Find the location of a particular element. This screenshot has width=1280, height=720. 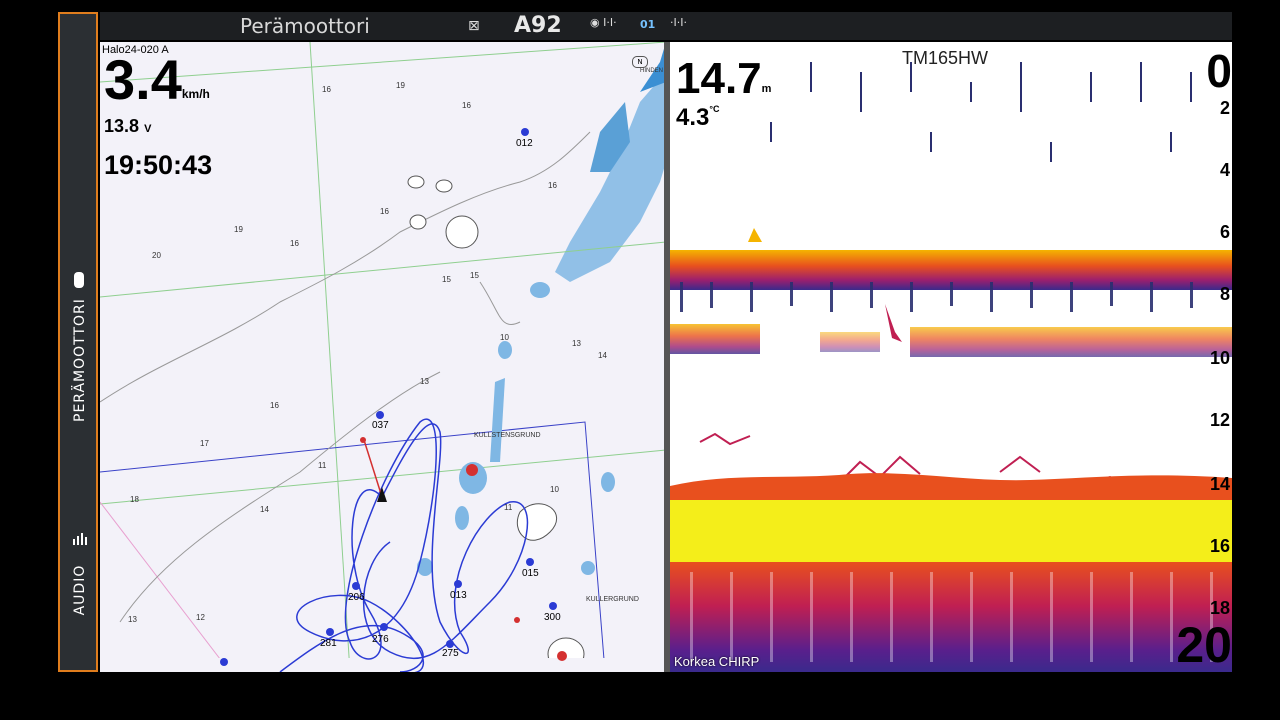

depth-tick: 12 is located at coordinates (1219, 420).